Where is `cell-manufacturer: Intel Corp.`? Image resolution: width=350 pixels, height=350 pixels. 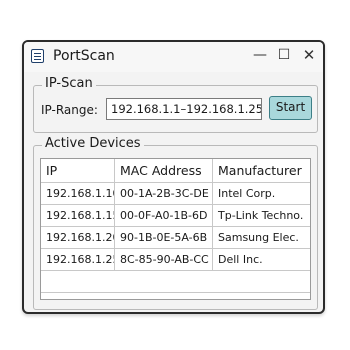 cell-manufacturer: Intel Corp. is located at coordinates (247, 193).